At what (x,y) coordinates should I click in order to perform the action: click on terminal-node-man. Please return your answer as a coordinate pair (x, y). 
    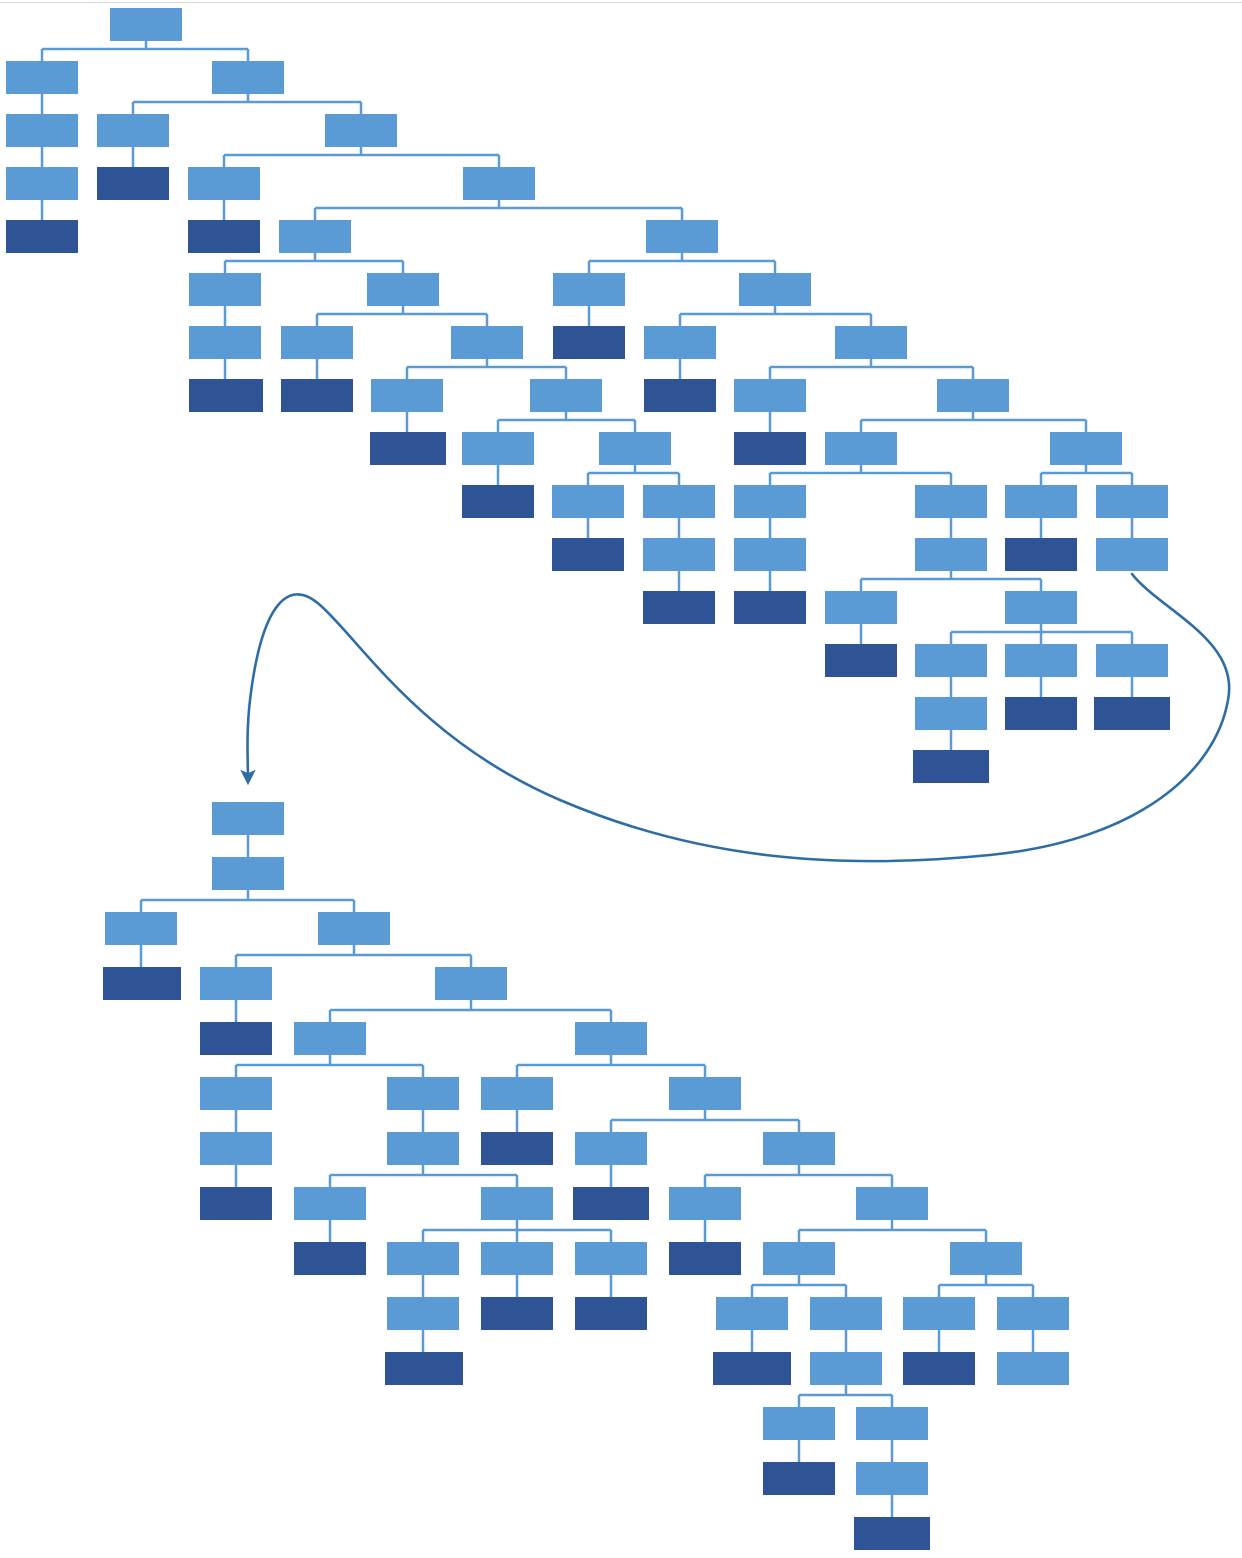
    Looking at the image, I should click on (236, 1203).